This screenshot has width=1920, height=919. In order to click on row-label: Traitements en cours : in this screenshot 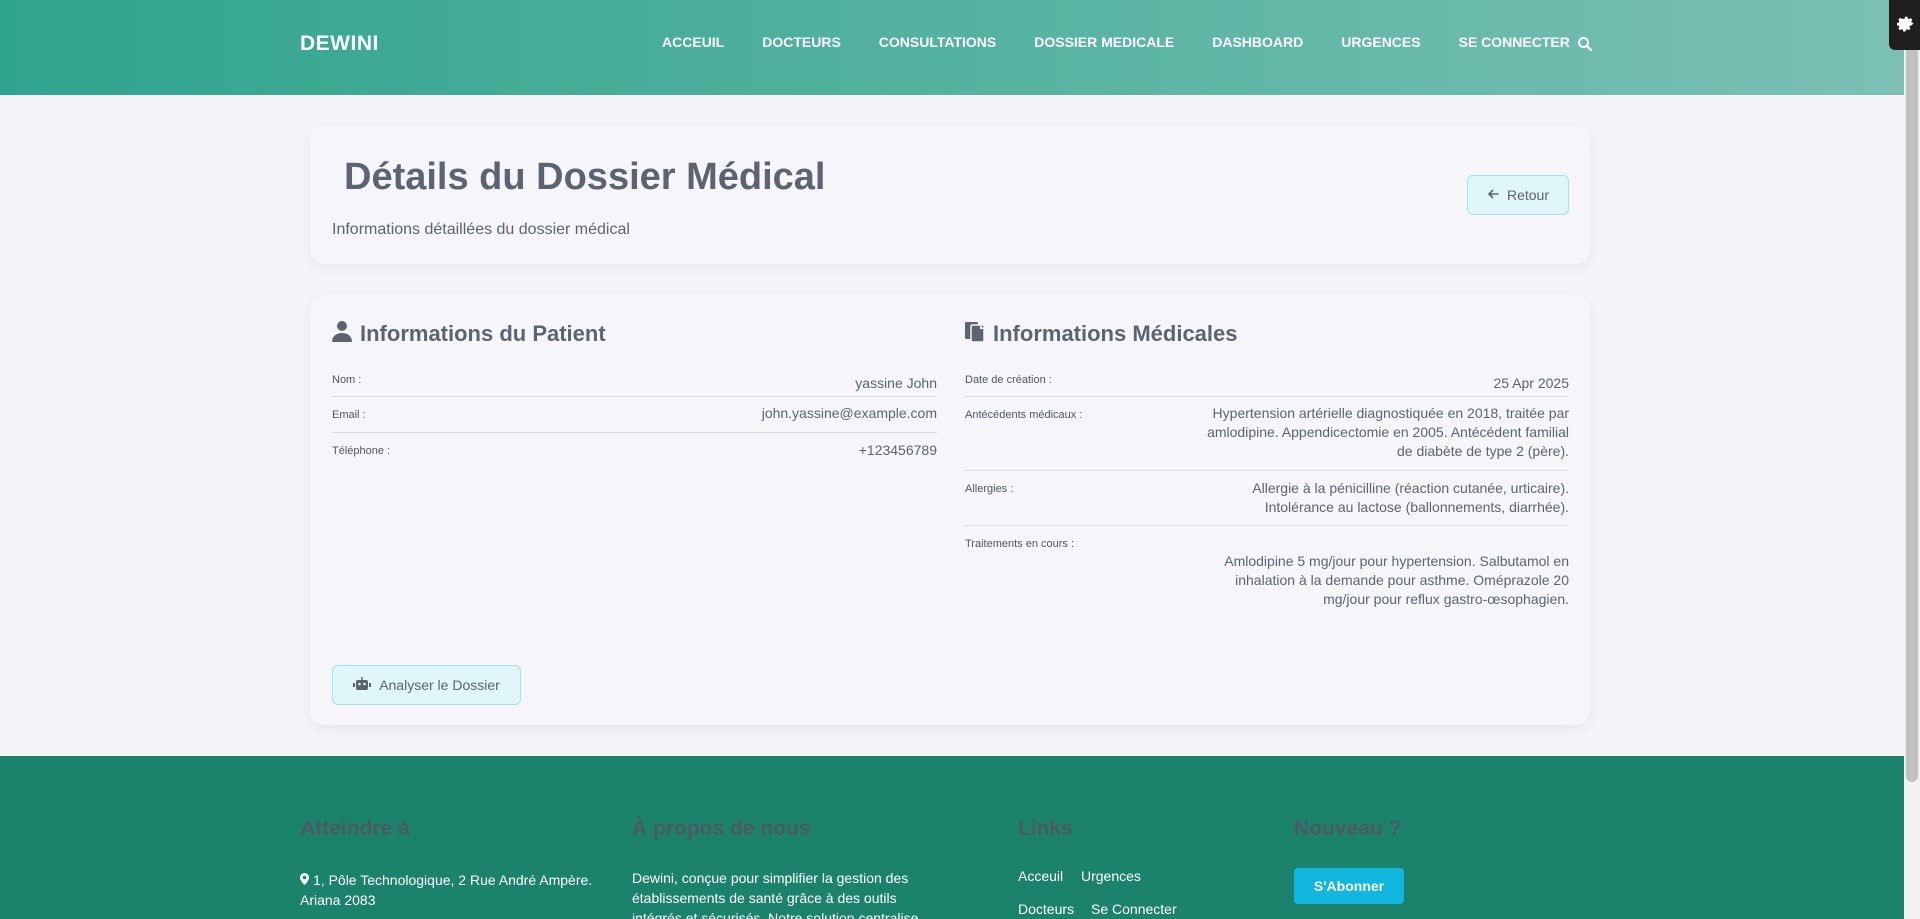, I will do `click(1020, 544)`.